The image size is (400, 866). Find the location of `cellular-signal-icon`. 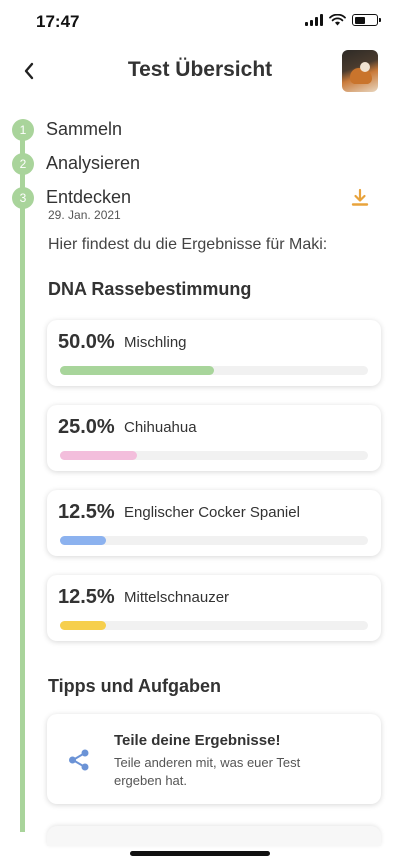

cellular-signal-icon is located at coordinates (314, 20).